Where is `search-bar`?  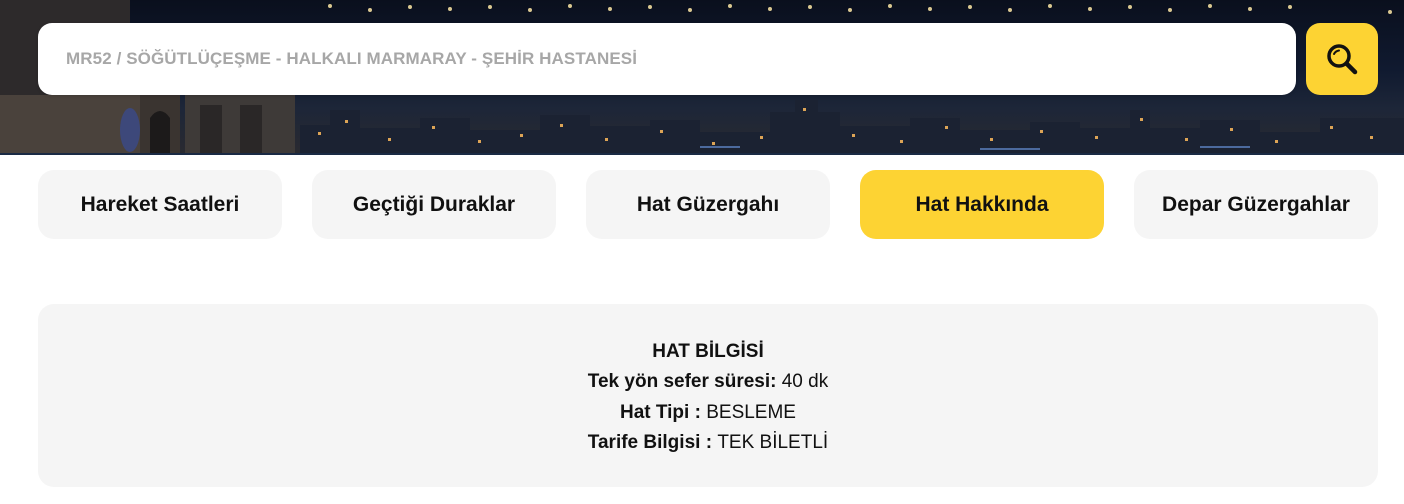 search-bar is located at coordinates (667, 59).